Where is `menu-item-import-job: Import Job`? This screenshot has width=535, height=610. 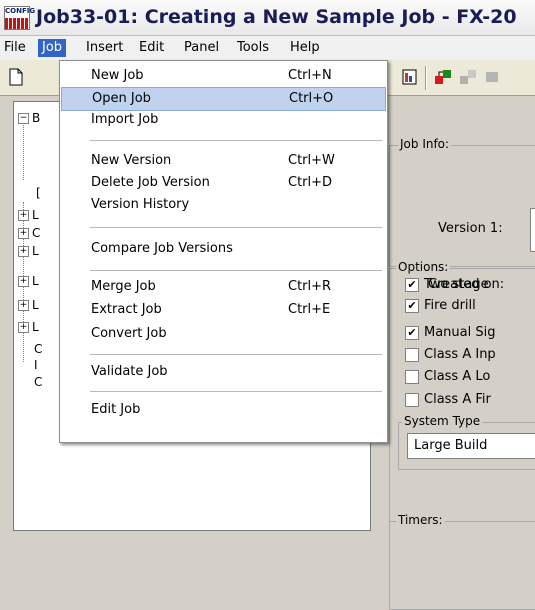 menu-item-import-job: Import Job is located at coordinates (222, 120).